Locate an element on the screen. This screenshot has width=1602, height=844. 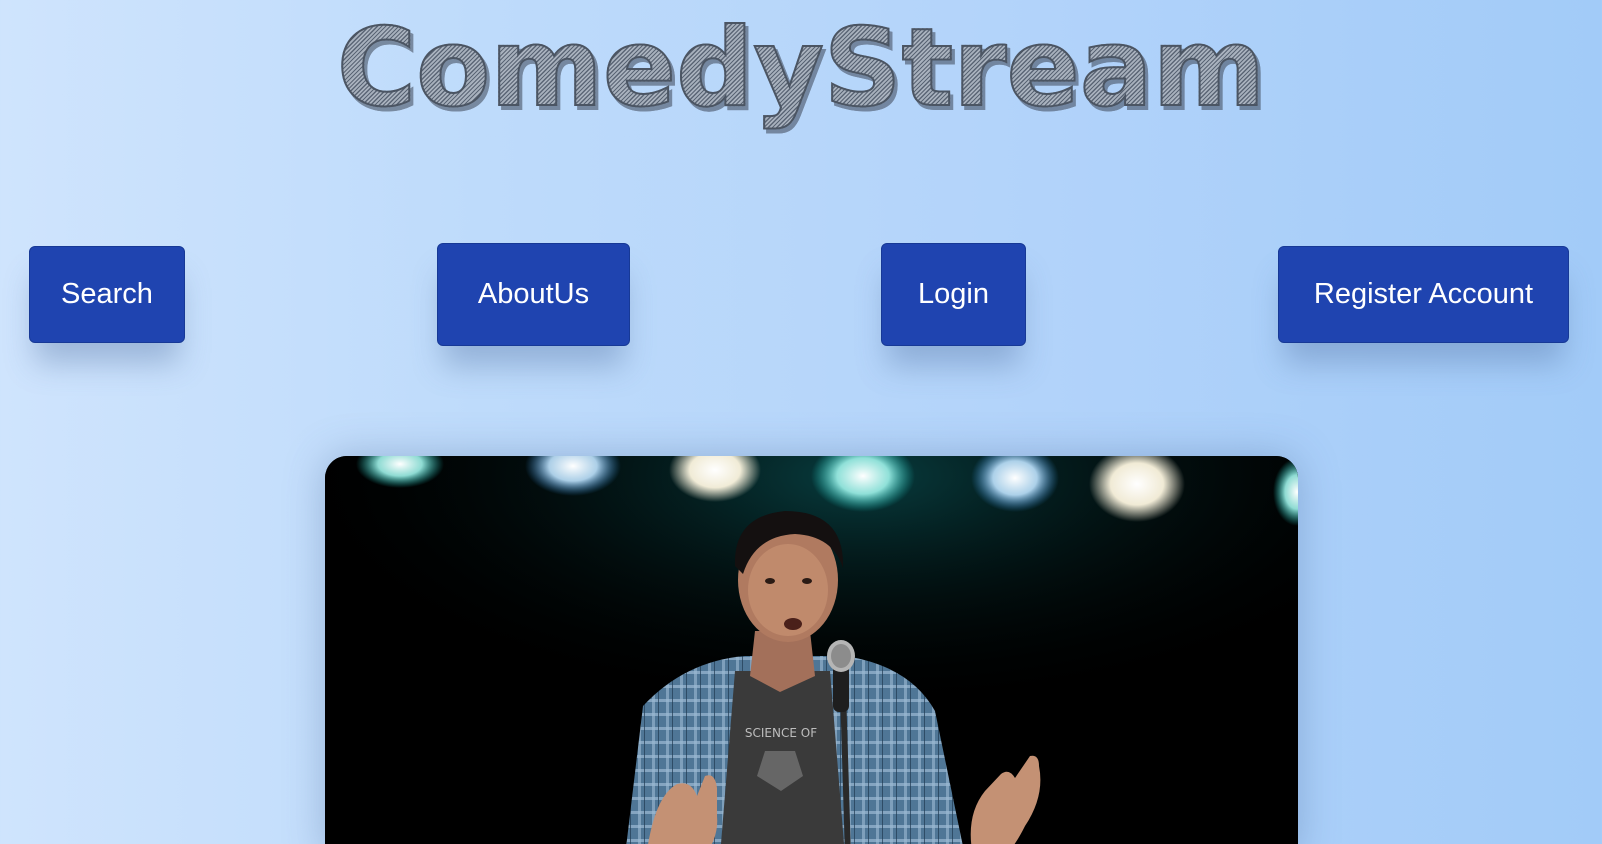
register-account-button: Register Account is located at coordinates (1423, 294).